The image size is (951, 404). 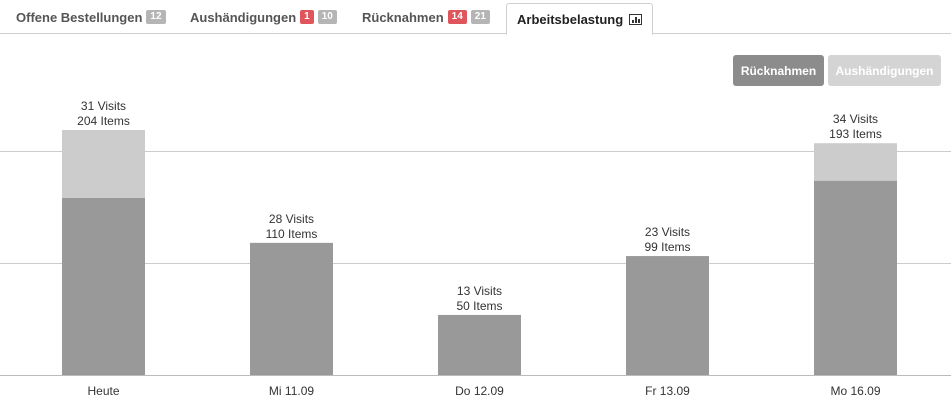 What do you see at coordinates (479, 391) in the screenshot?
I see `x-tick-label: Do 12.09` at bounding box center [479, 391].